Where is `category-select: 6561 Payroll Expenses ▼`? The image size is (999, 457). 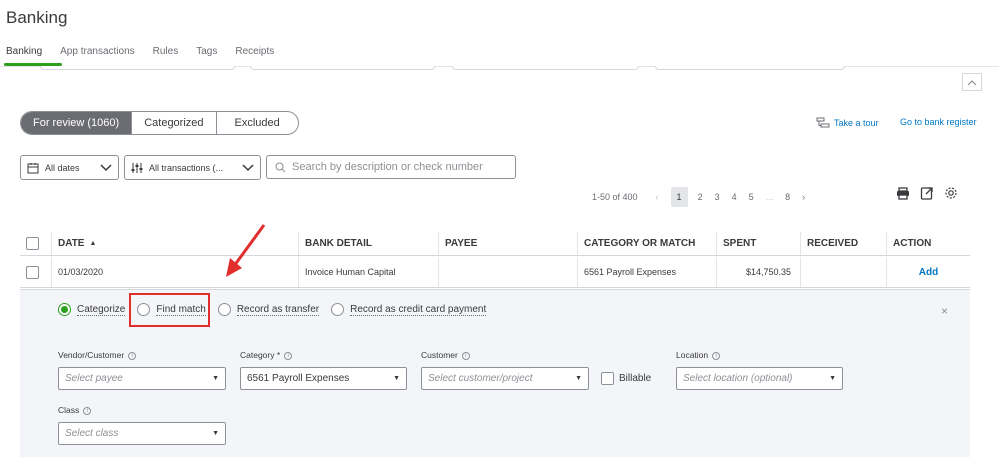
category-select: 6561 Payroll Expenses ▼ is located at coordinates (323, 378).